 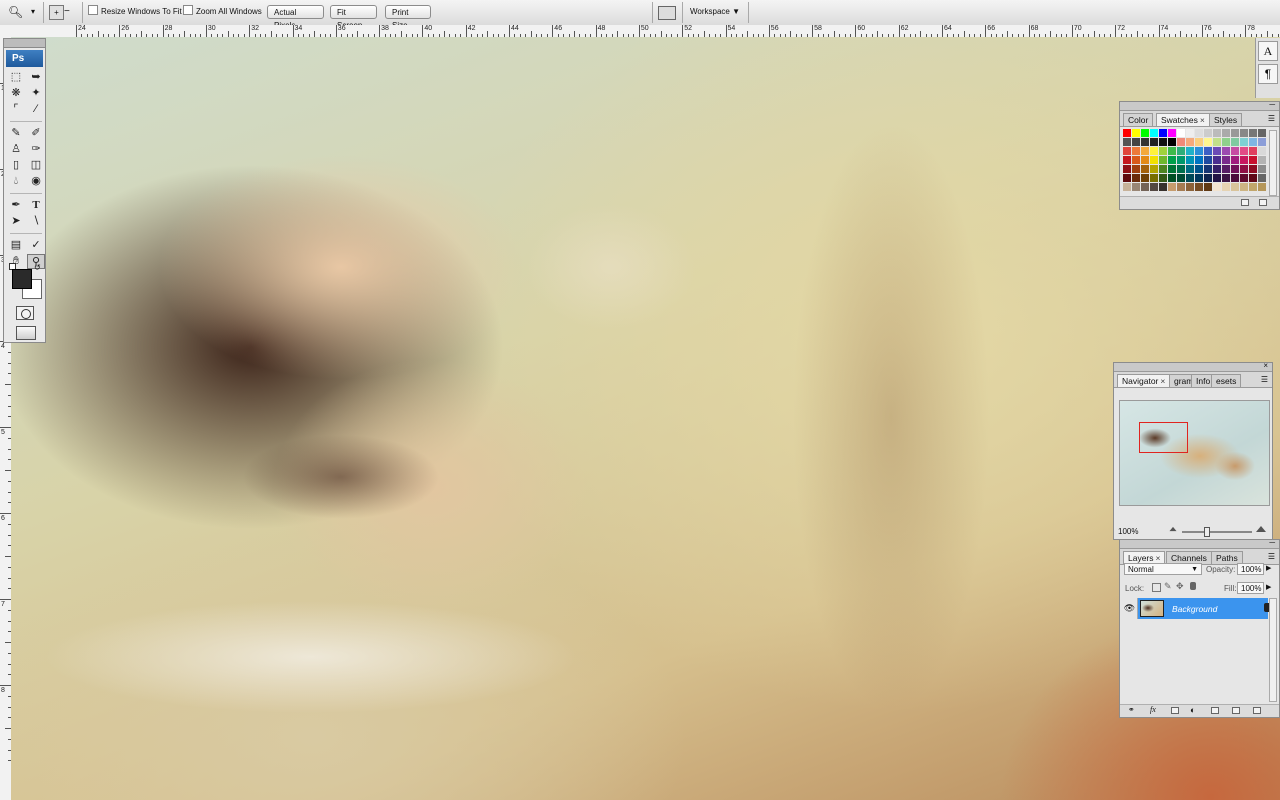 What do you see at coordinates (36, 221) in the screenshot?
I see `line-tool-icon: ∖` at bounding box center [36, 221].